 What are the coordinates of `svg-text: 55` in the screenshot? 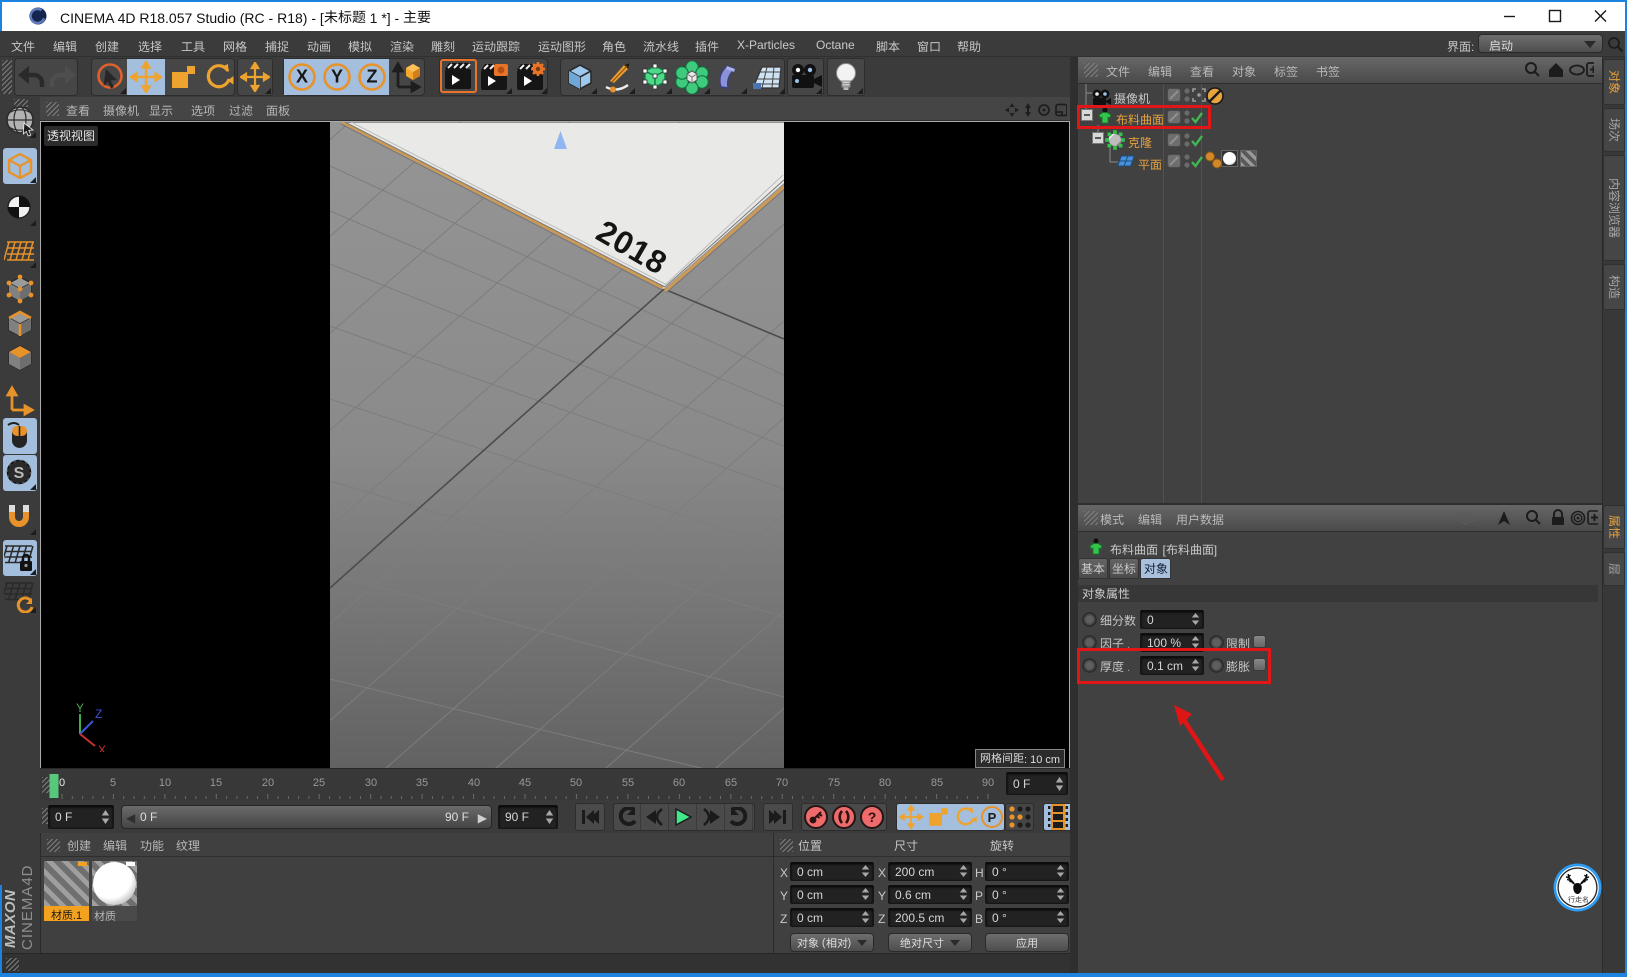 It's located at (628, 783).